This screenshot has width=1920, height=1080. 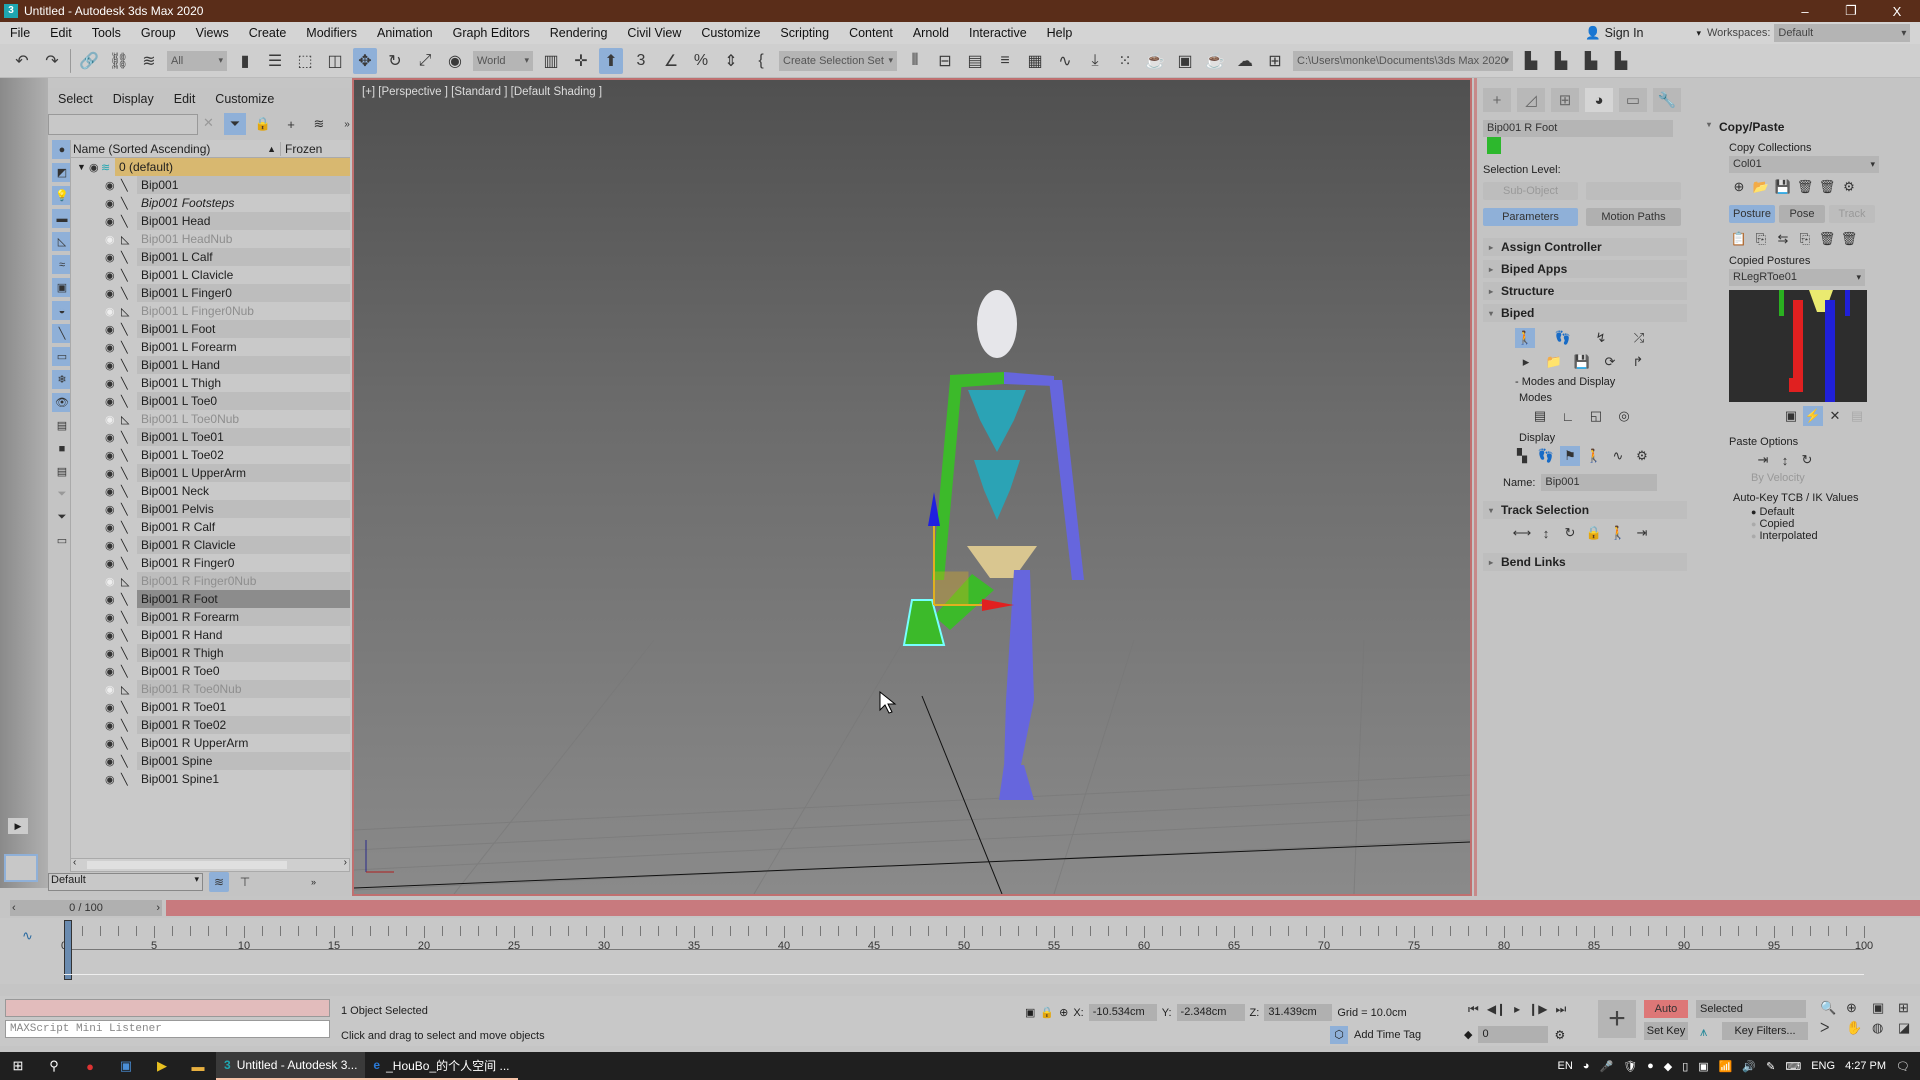 What do you see at coordinates (1638, 362) in the screenshot?
I see `move-all-mode-icon: ↱` at bounding box center [1638, 362].